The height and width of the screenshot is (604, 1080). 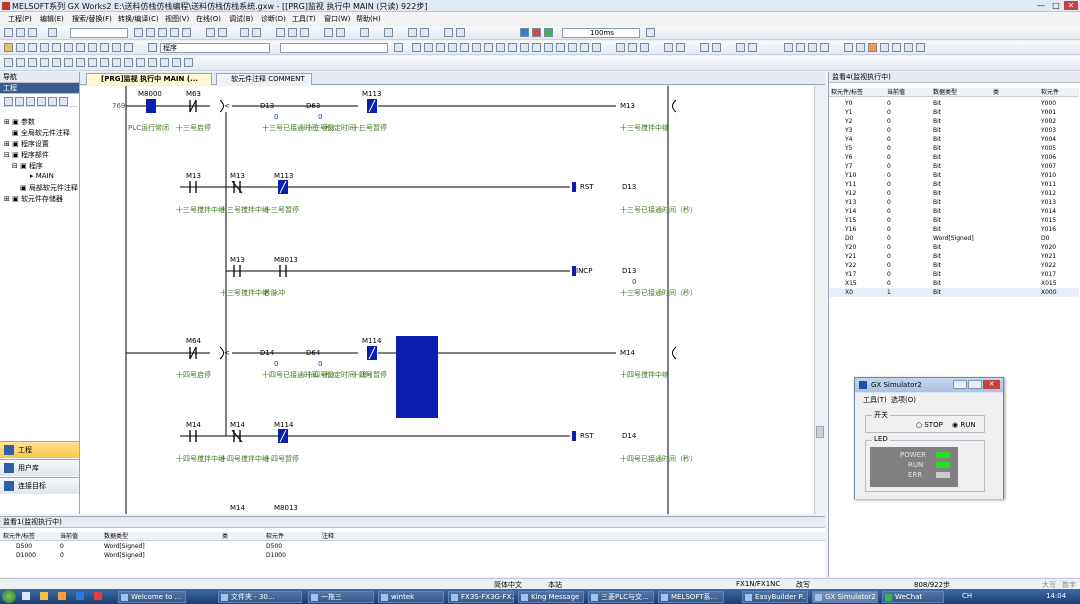 I want to click on ladder-f10-icon, so click(x=128, y=62).